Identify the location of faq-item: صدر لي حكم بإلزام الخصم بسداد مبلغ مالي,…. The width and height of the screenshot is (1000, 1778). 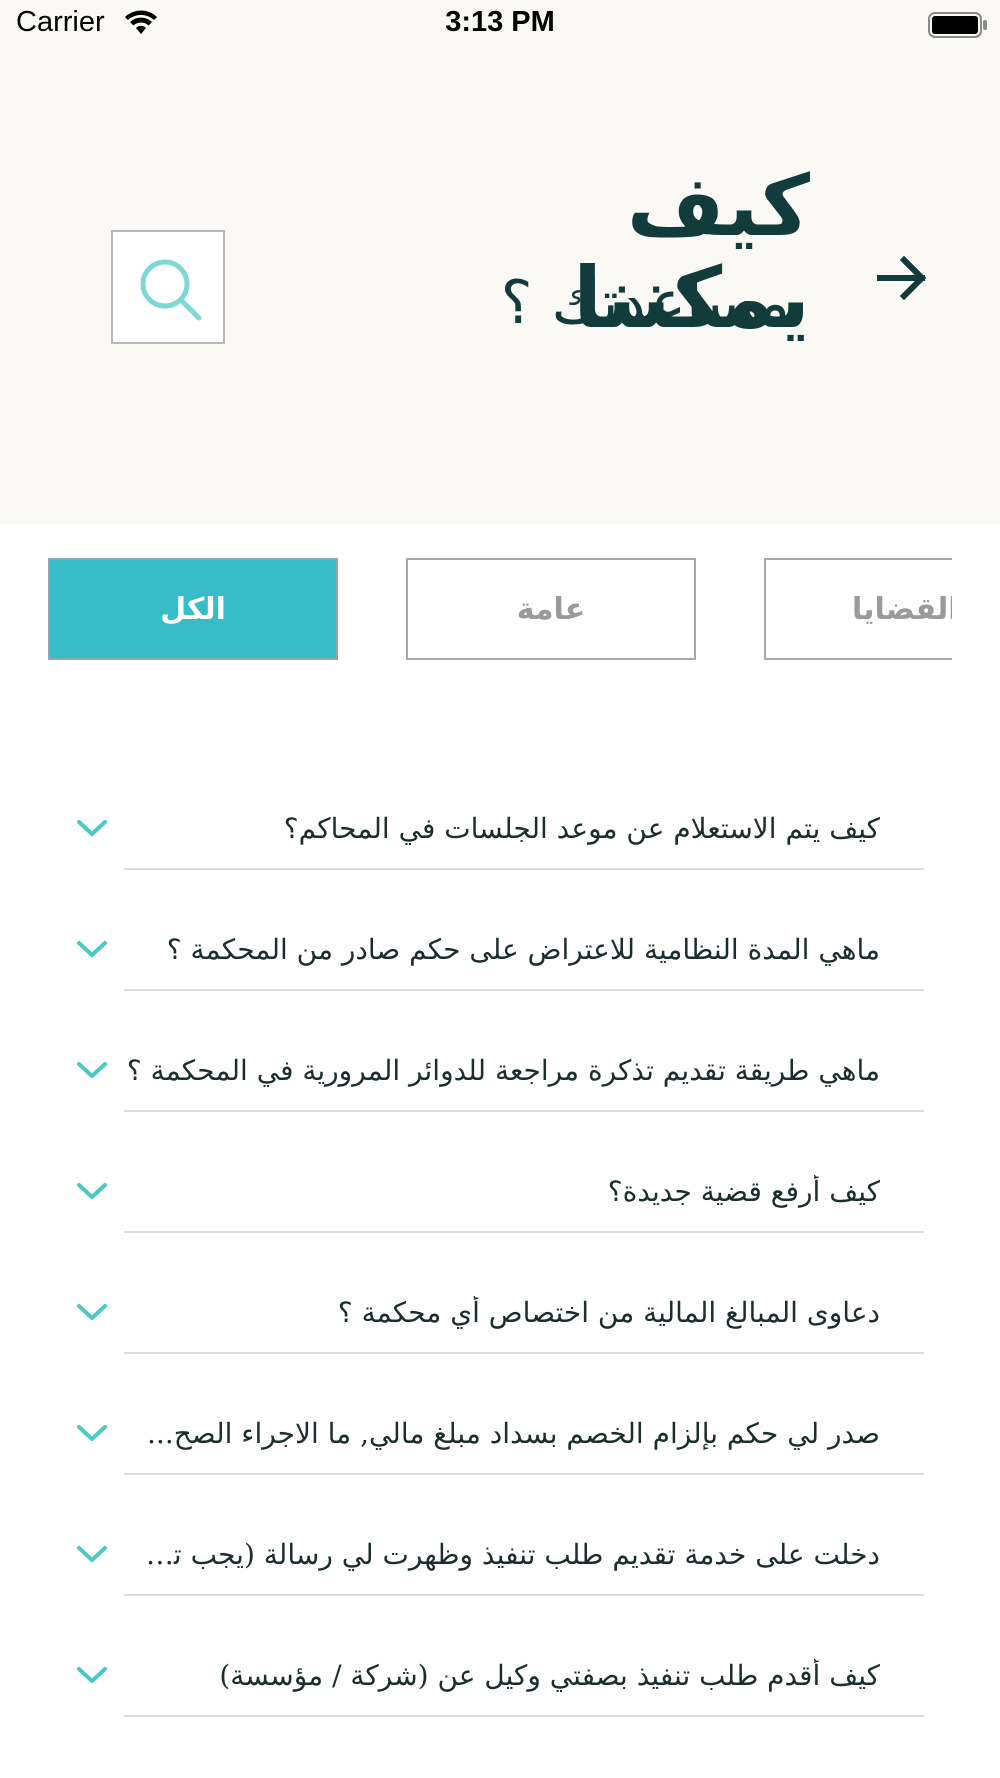
(500, 1455).